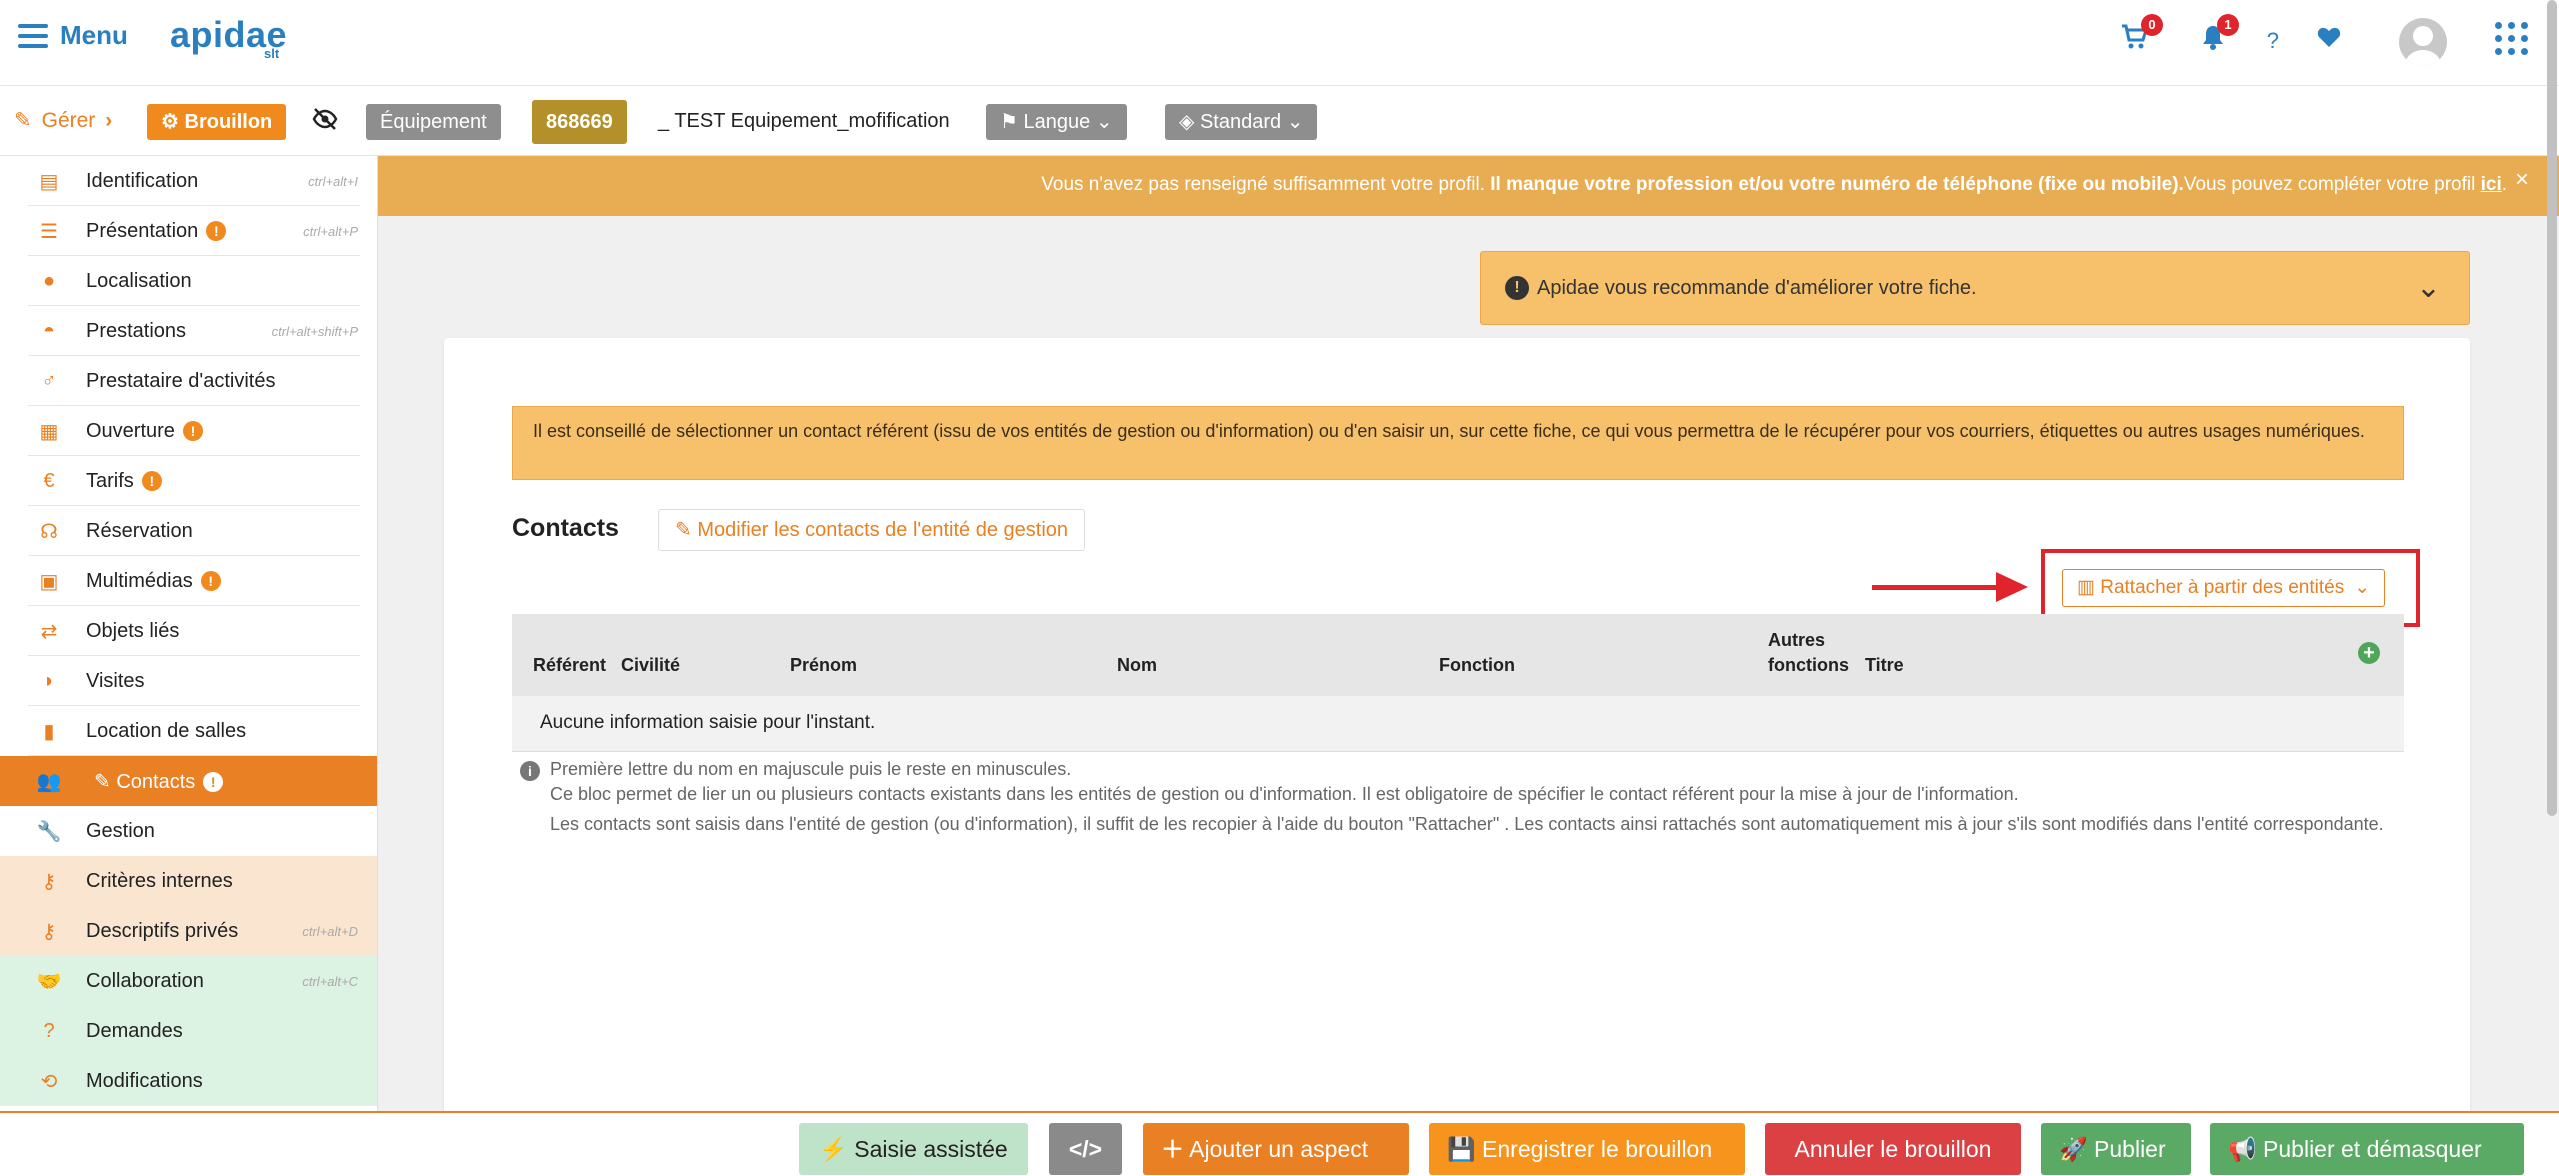 The width and height of the screenshot is (2559, 1176). Describe the element at coordinates (49, 531) in the screenshot. I see `headset-icon: ☊` at that location.